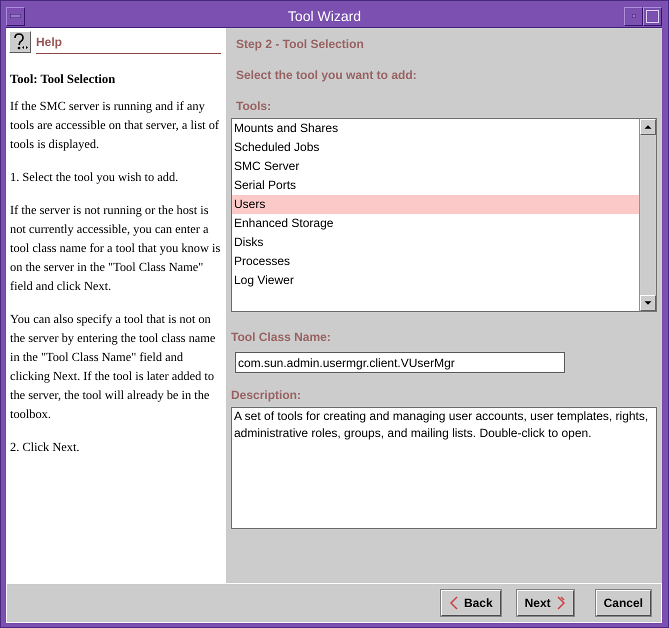 The width and height of the screenshot is (669, 628). Describe the element at coordinates (623, 603) in the screenshot. I see `cancel-button: Cancel` at that location.